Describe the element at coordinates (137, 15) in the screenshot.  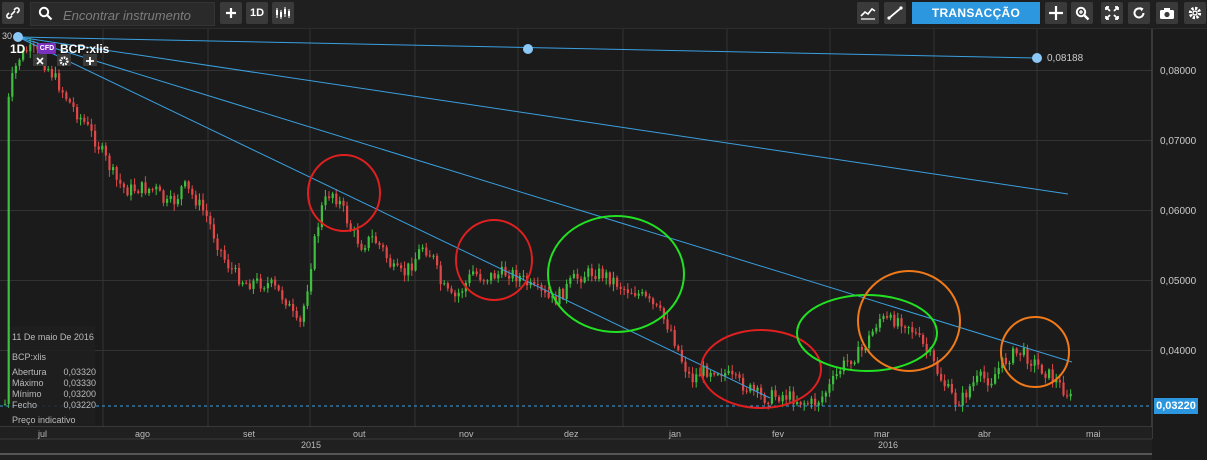
I see `search-input` at that location.